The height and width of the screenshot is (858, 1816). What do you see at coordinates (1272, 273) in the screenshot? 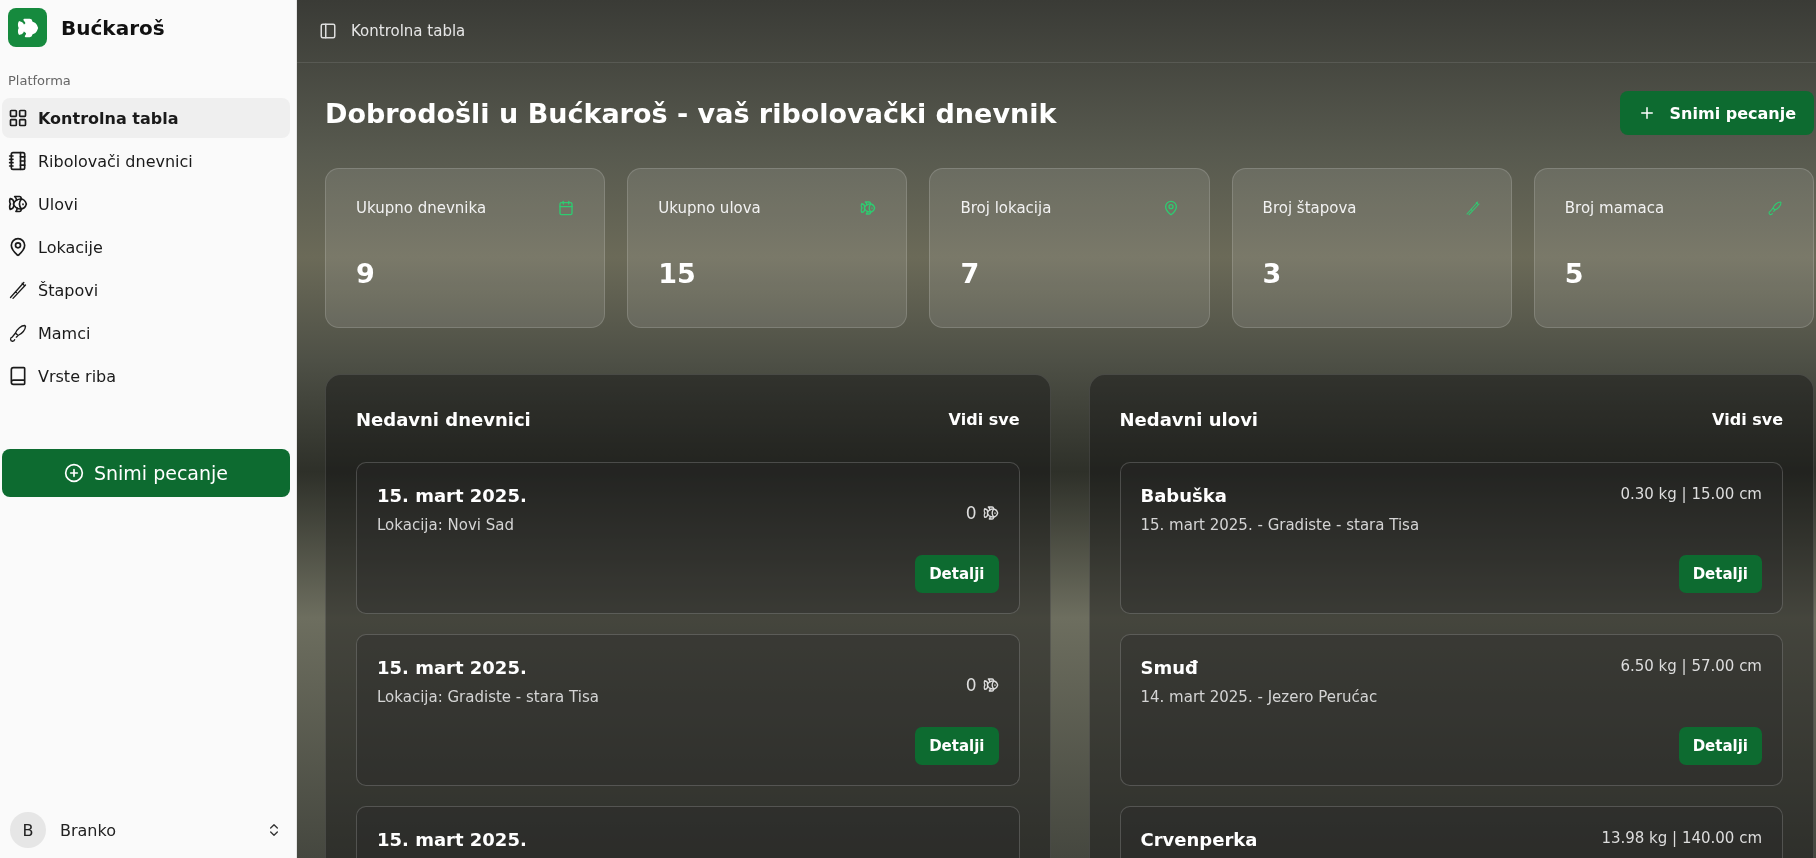
I see `stat-value: 3` at bounding box center [1272, 273].